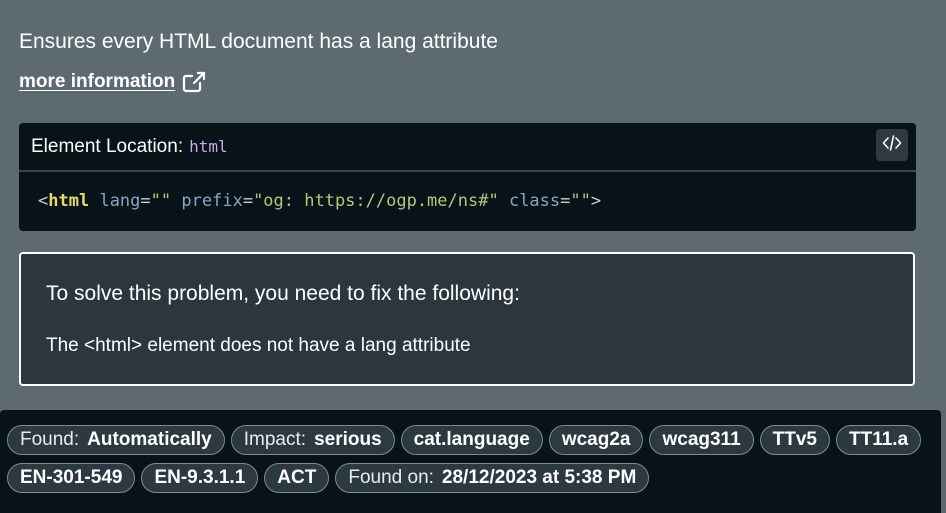  Describe the element at coordinates (471, 440) in the screenshot. I see `tag-cat-language: cat.language` at that location.